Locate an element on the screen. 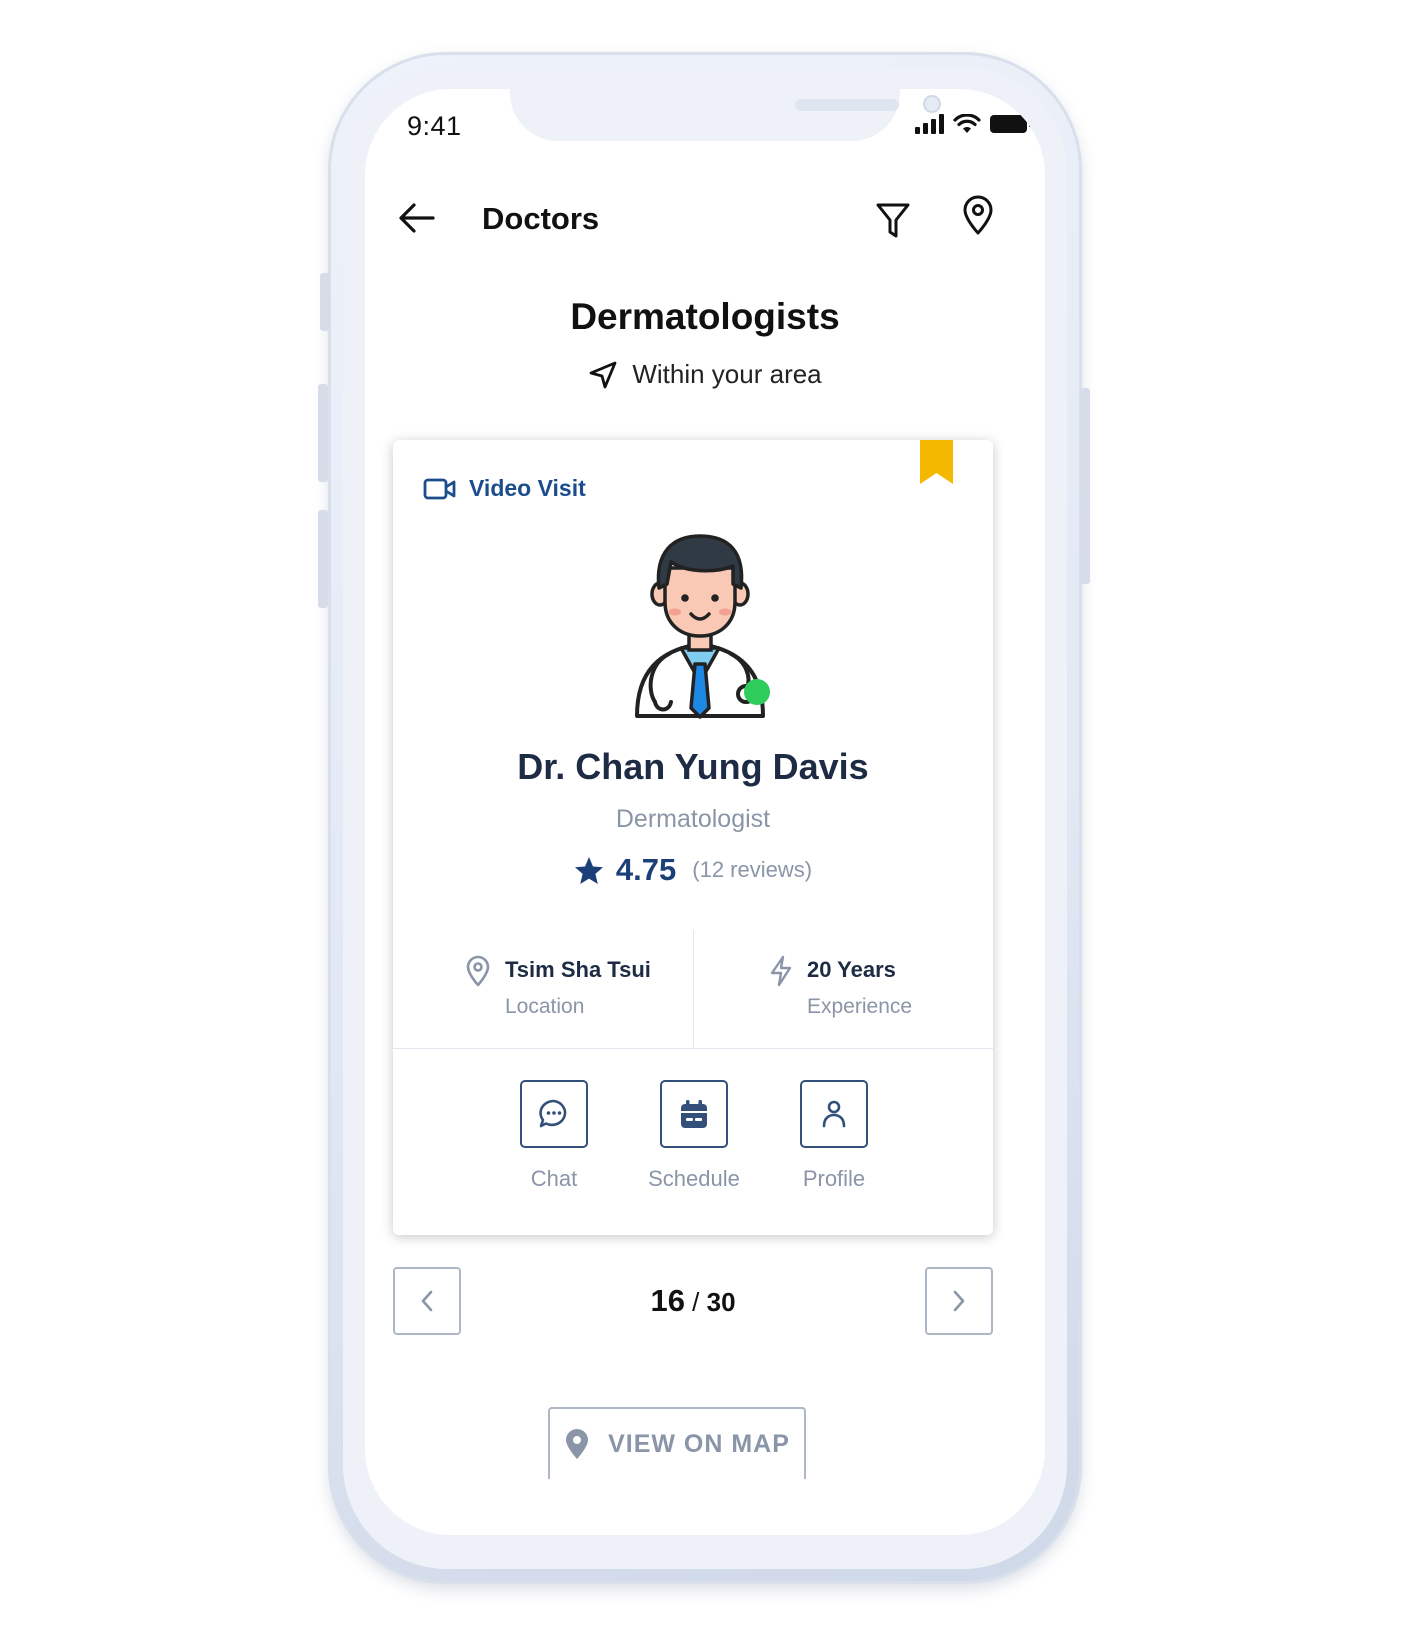 This screenshot has width=1408, height=1632. status-time: 9:41 is located at coordinates (434, 126).